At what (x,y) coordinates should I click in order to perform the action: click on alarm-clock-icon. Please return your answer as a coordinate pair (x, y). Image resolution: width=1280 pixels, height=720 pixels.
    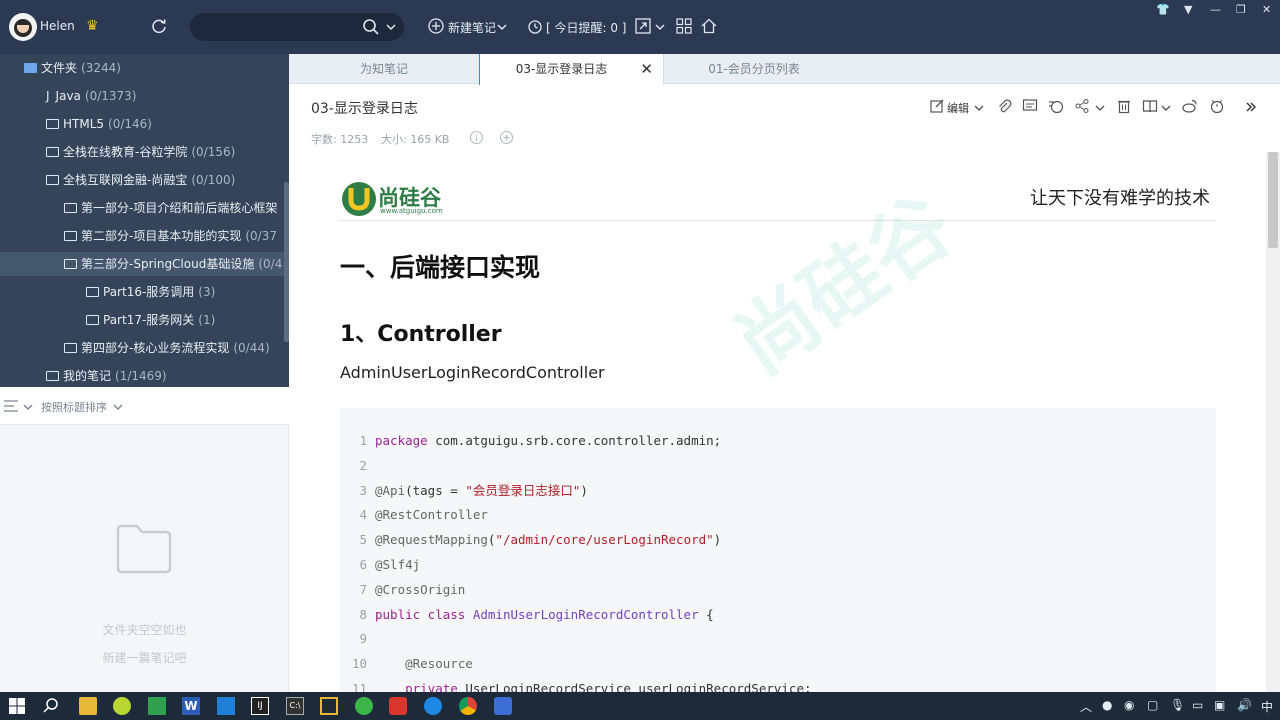
    Looking at the image, I should click on (535, 26).